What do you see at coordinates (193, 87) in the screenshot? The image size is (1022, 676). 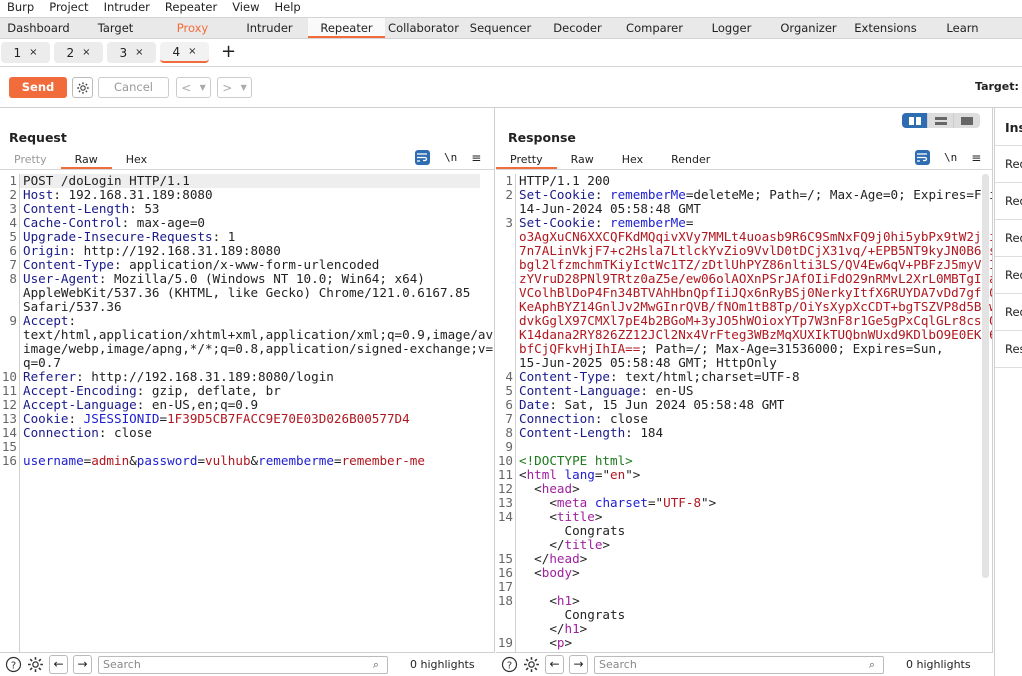 I see `history-back-button: < ▼` at bounding box center [193, 87].